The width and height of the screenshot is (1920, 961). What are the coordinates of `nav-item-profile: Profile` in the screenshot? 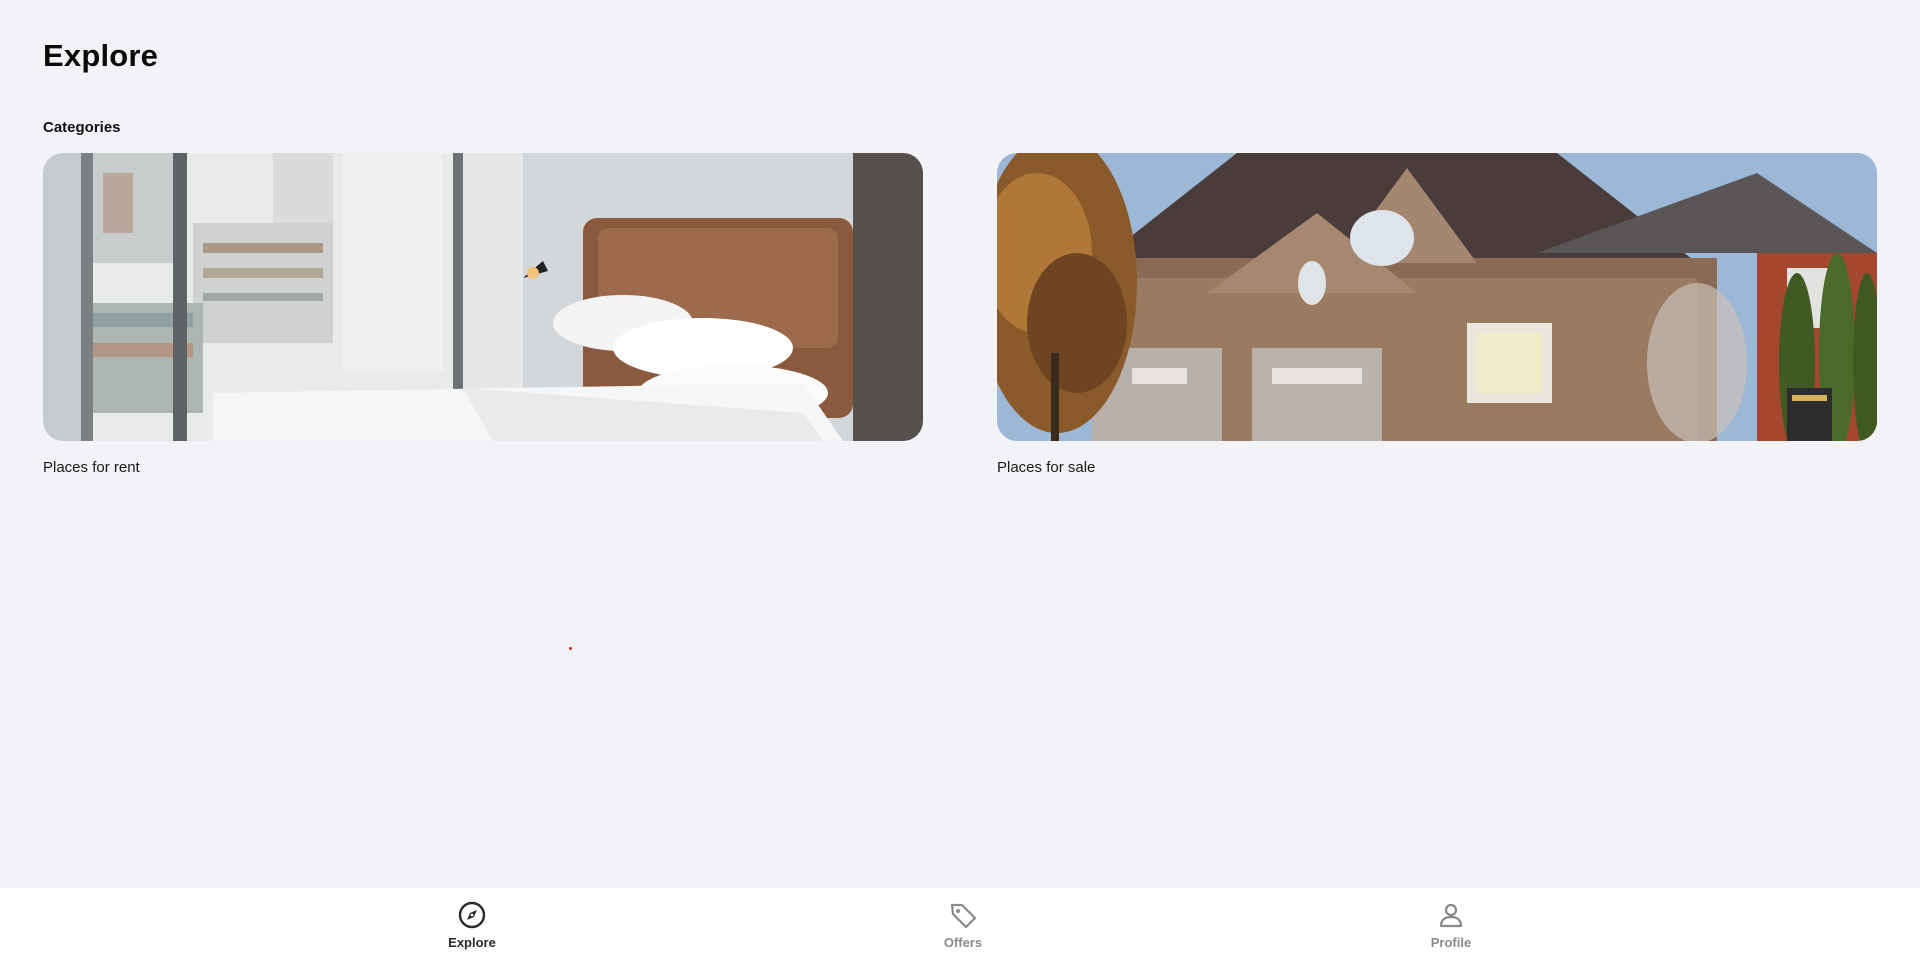 It's located at (1451, 925).